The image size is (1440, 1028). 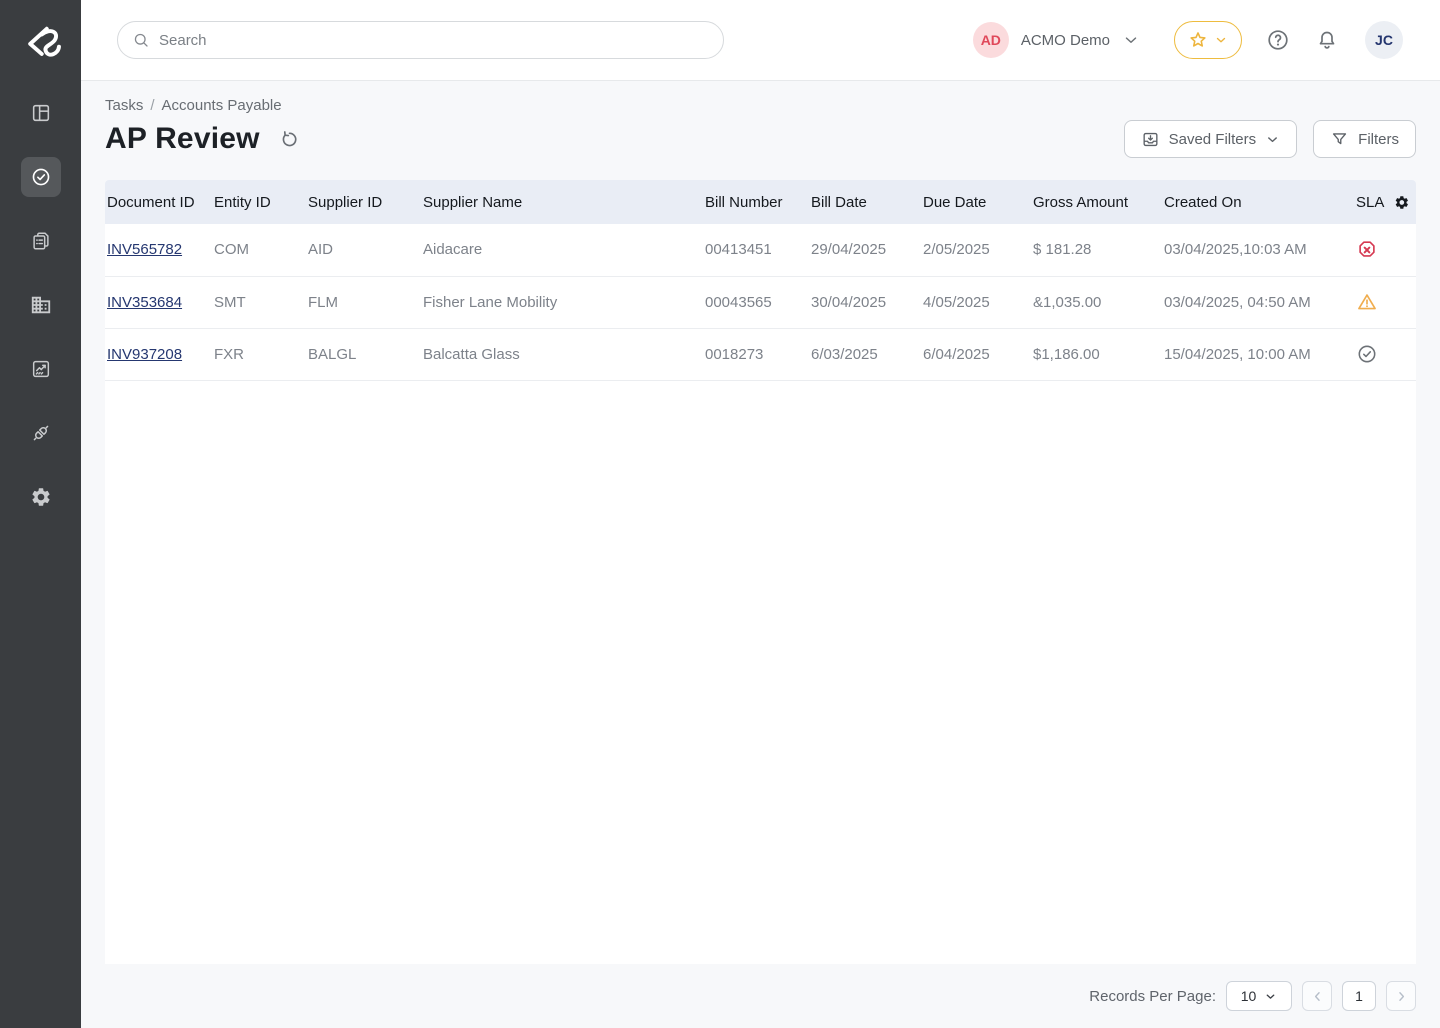 I want to click on current-page-indicator: 1, so click(x=1359, y=996).